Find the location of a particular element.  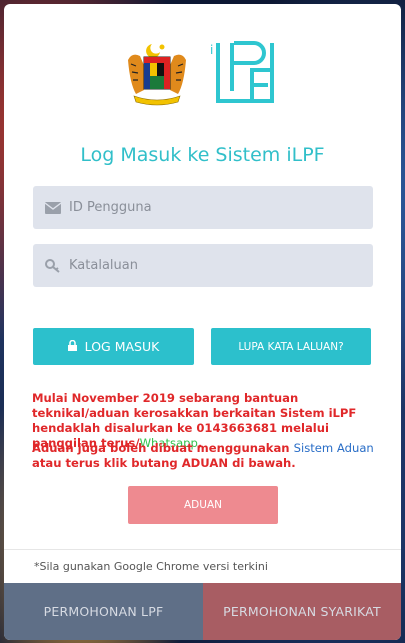

malaysia-coat-of-arms-logo is located at coordinates (157, 75).